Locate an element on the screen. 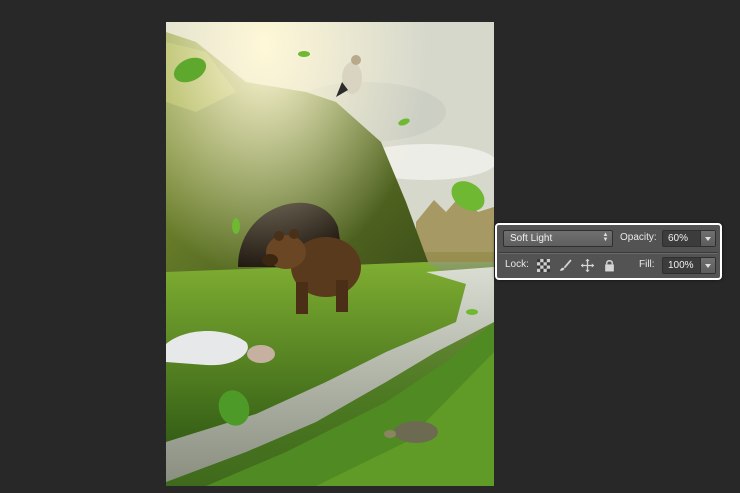 The height and width of the screenshot is (493, 740). blend-mode-select: Soft Light ▲ ▼ is located at coordinates (558, 238).